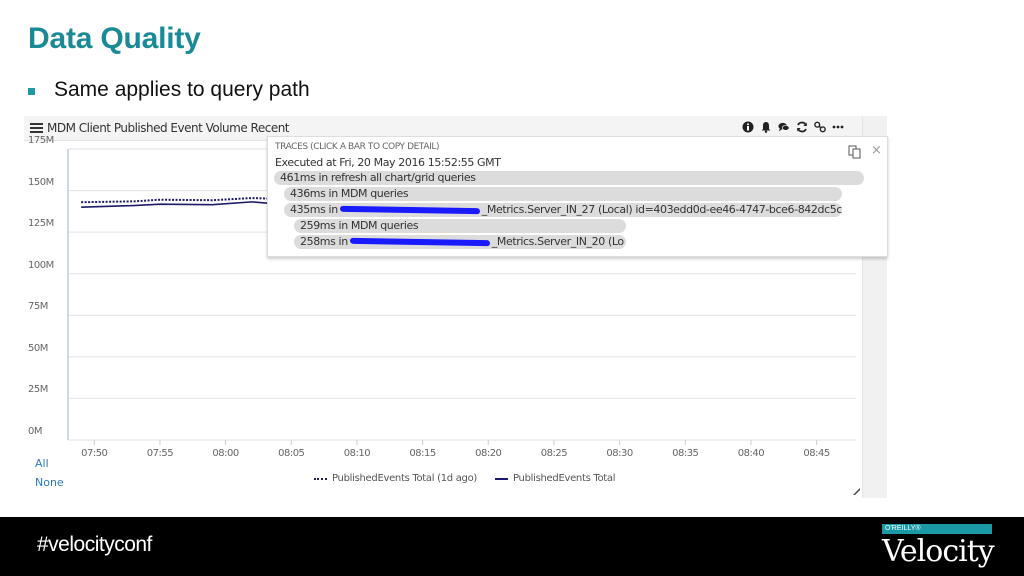  I want to click on legend-item-1d-ago: PublishedEvents Total (1d ago), so click(395, 478).